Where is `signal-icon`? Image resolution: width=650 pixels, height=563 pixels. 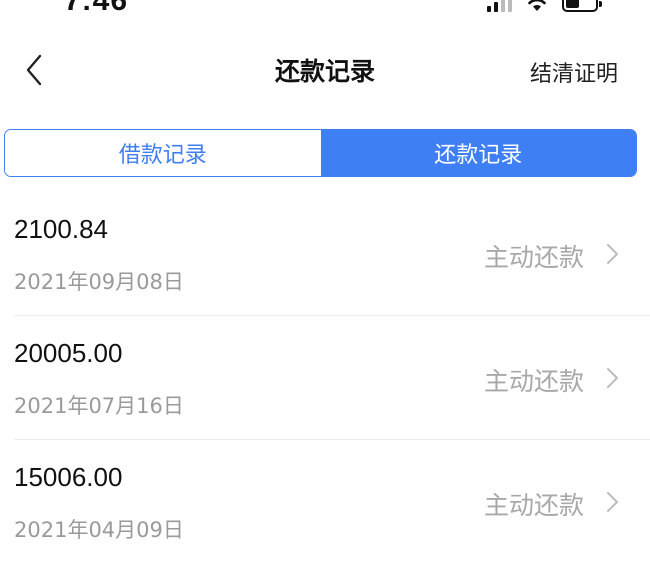
signal-icon is located at coordinates (499, 6).